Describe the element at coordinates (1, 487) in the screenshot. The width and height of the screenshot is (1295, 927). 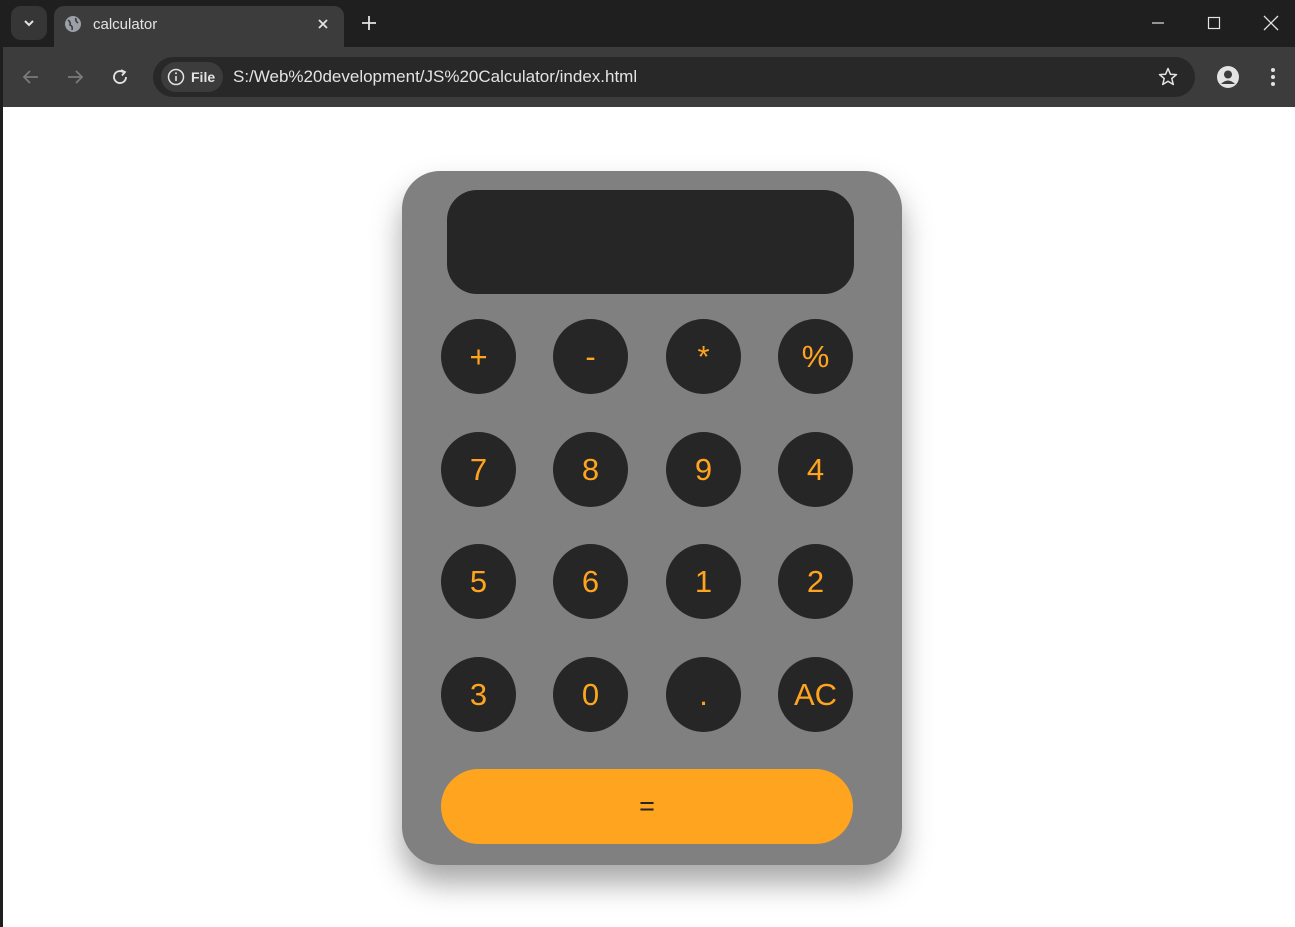
I see `window-edge` at that location.